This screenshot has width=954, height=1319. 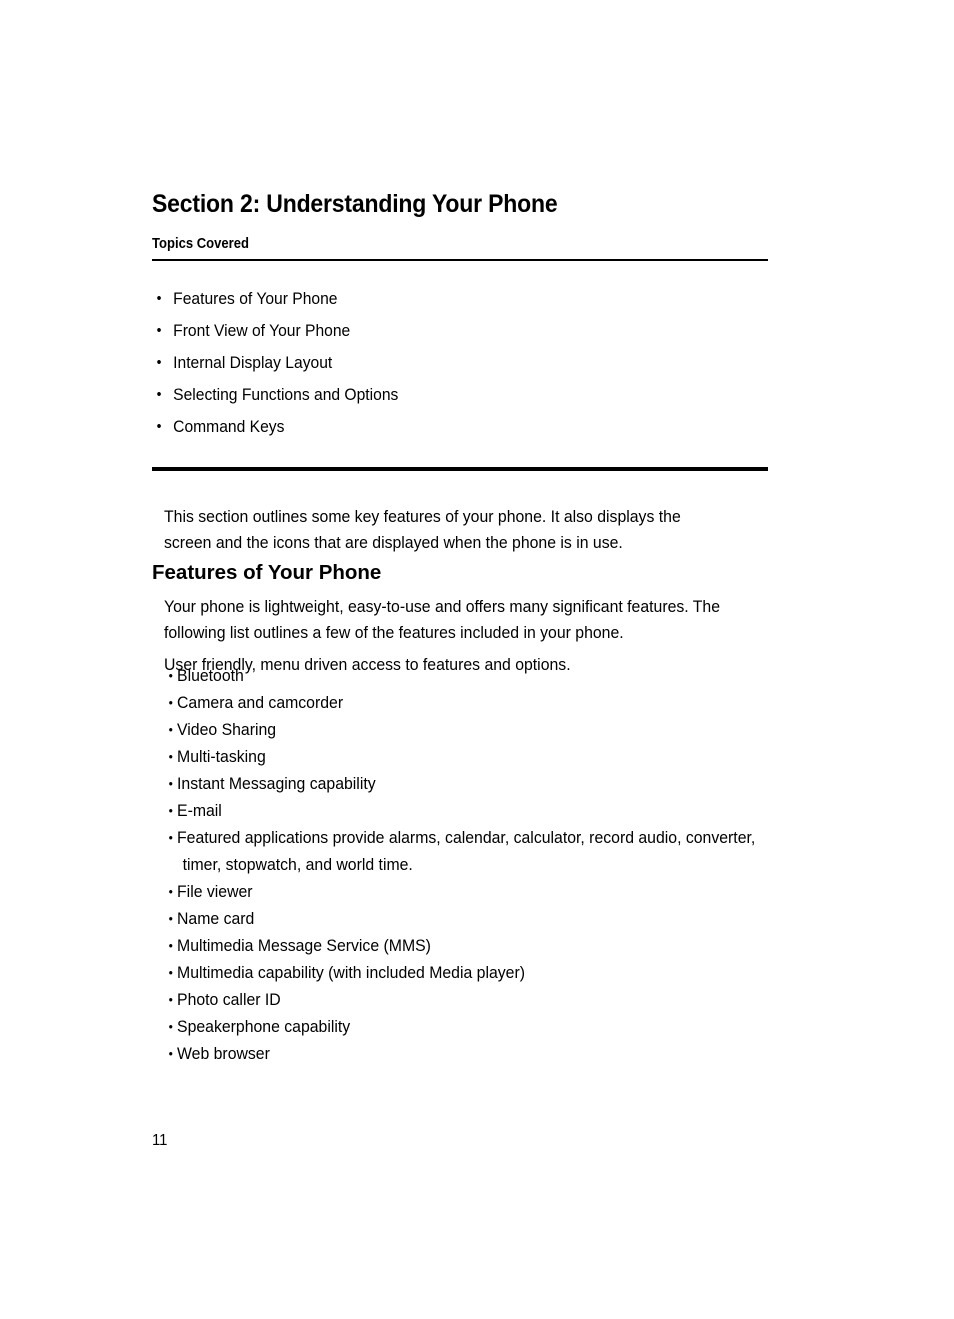 What do you see at coordinates (229, 426) in the screenshot?
I see `topic-list-item-label: Command Keys` at bounding box center [229, 426].